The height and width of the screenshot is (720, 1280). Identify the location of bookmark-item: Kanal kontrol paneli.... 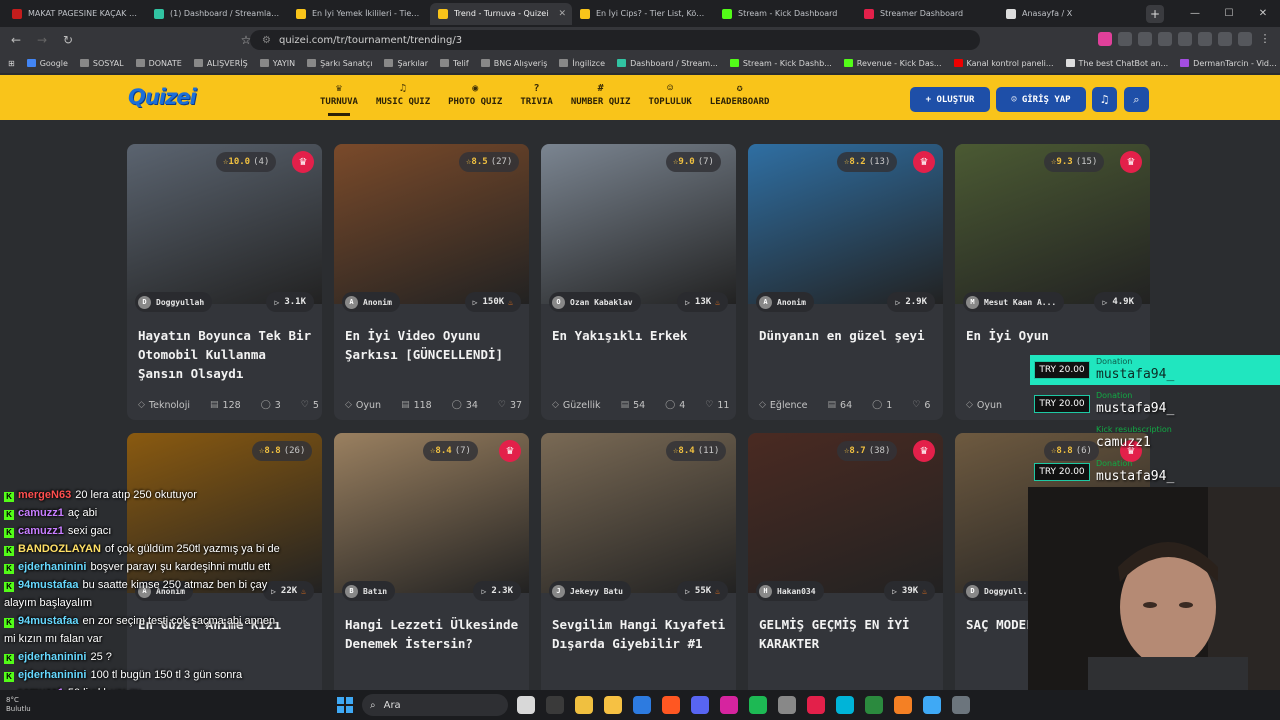
(1003, 63).